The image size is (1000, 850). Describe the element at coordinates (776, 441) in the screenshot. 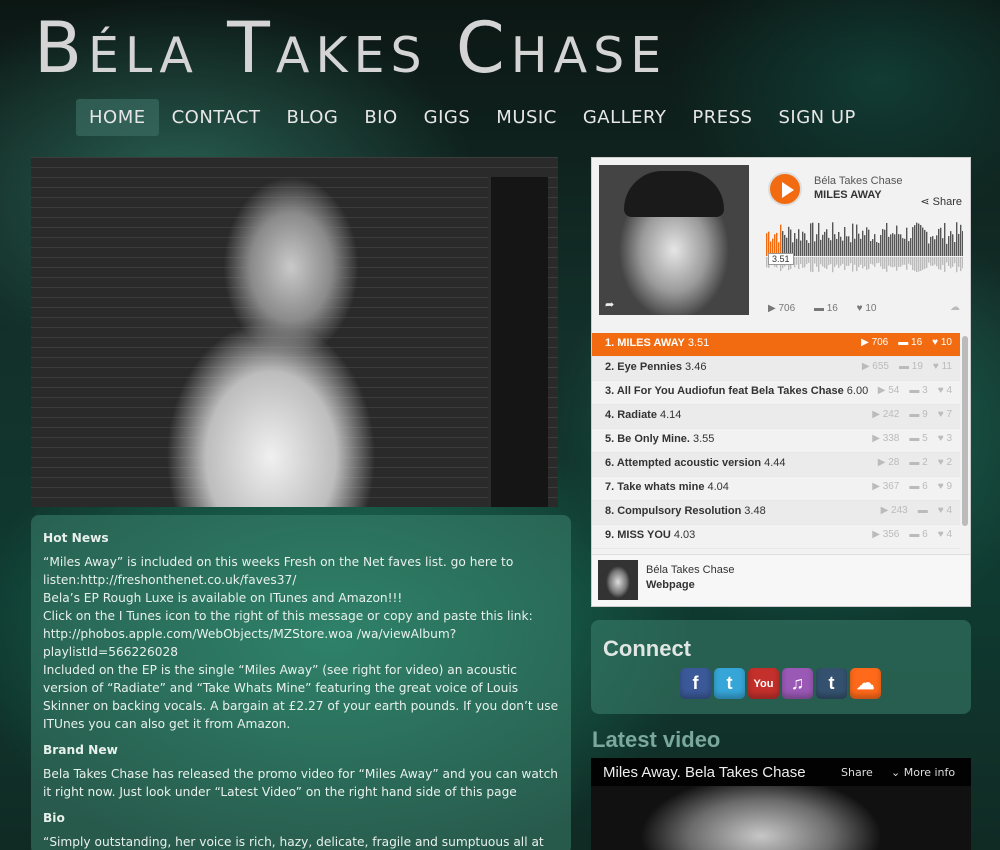

I see `track-row: 5. Be Only Mine. 3.55 ▶ 338 ▬ 5 ♥ 3` at that location.